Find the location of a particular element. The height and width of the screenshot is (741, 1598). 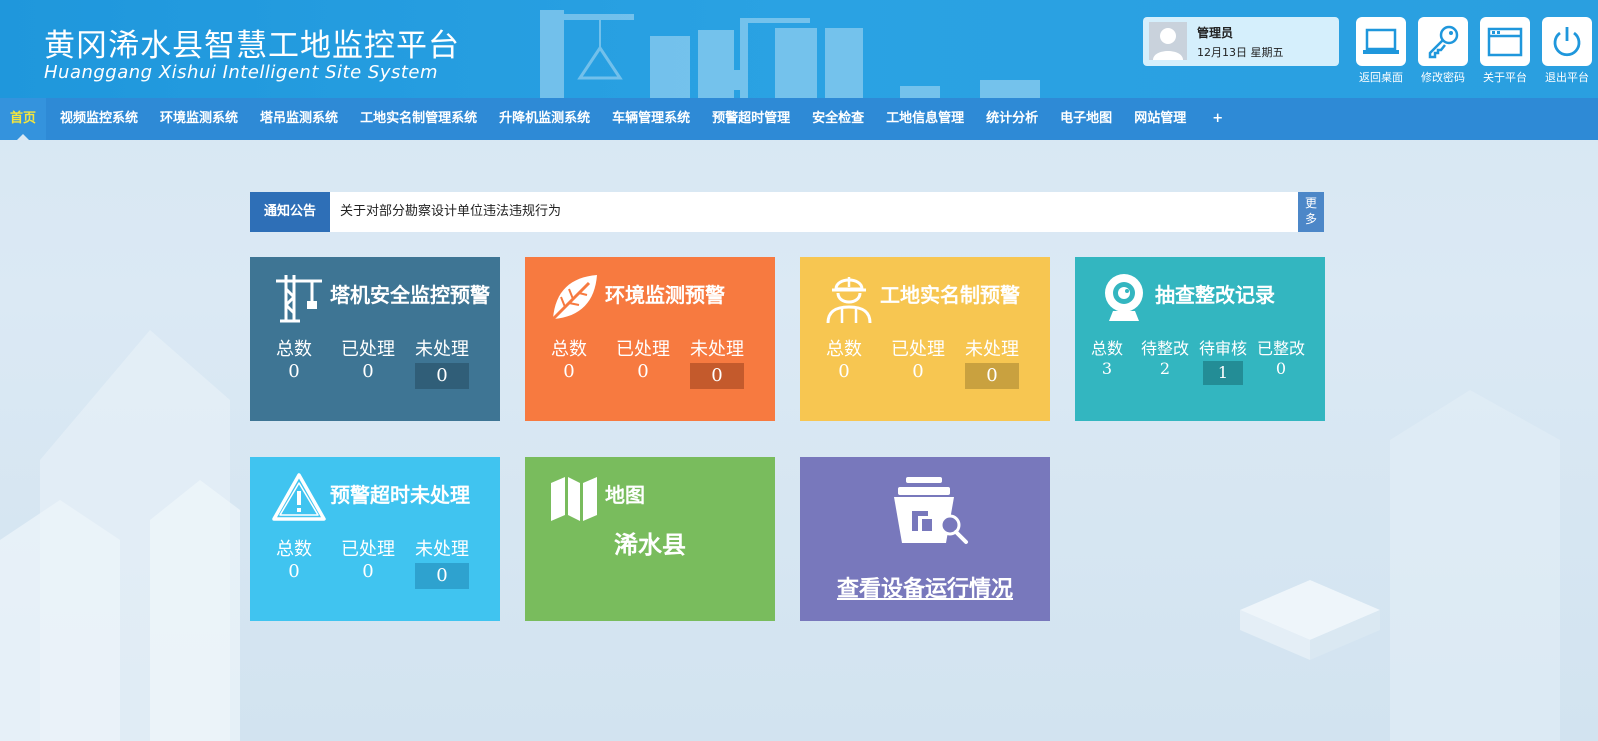

map-card: 地图 浠水县 is located at coordinates (650, 539).